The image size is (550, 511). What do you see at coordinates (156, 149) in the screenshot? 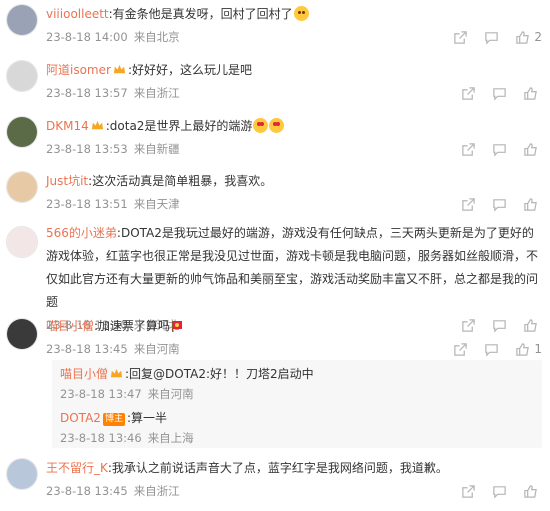
I see `comment-location: 来自新疆` at bounding box center [156, 149].